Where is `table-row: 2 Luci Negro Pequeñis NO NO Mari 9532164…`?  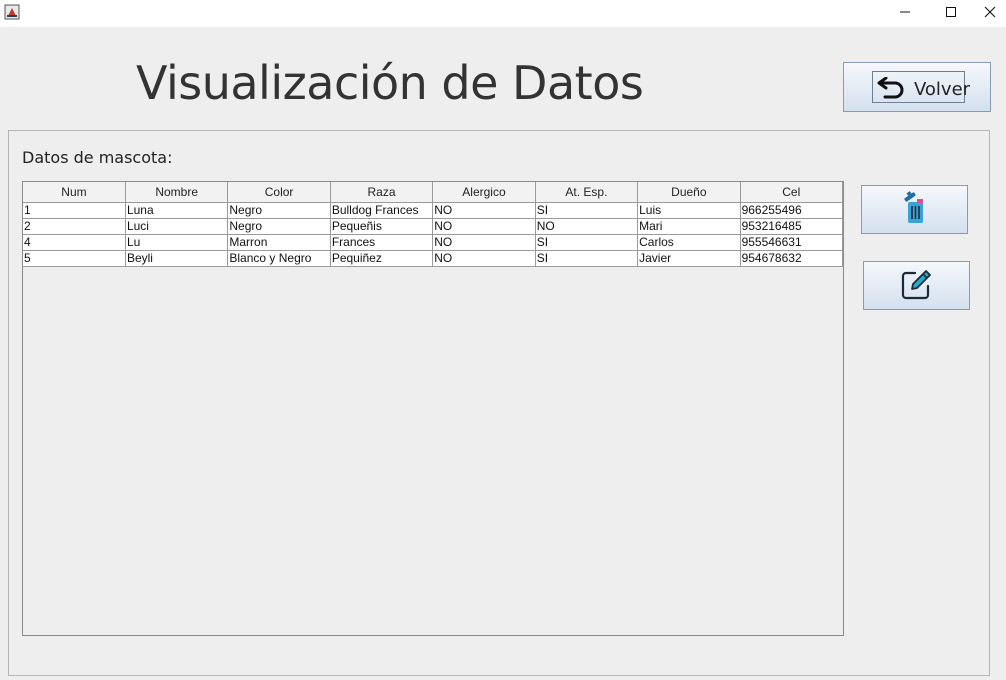
table-row: 2 Luci Negro Pequeñis NO NO Mari 9532164… is located at coordinates (433, 226).